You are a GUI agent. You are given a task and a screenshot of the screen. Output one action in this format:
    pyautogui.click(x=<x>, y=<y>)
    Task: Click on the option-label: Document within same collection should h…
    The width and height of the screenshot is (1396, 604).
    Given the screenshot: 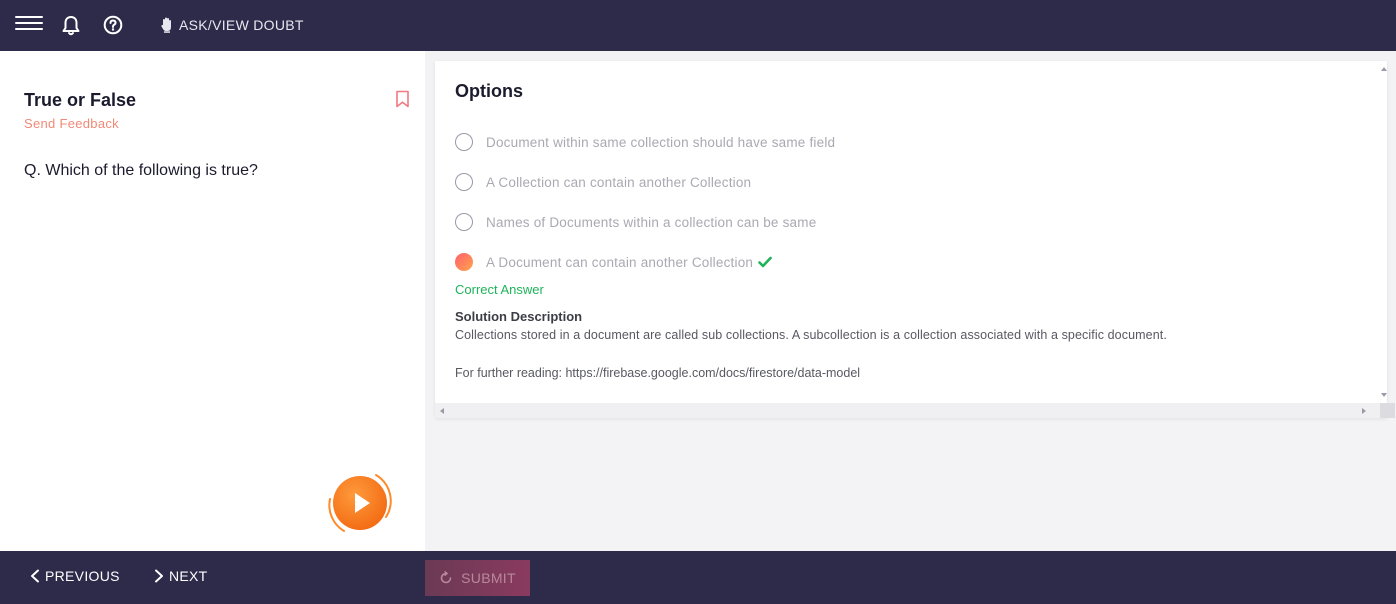 What is the action you would take?
    pyautogui.click(x=661, y=142)
    